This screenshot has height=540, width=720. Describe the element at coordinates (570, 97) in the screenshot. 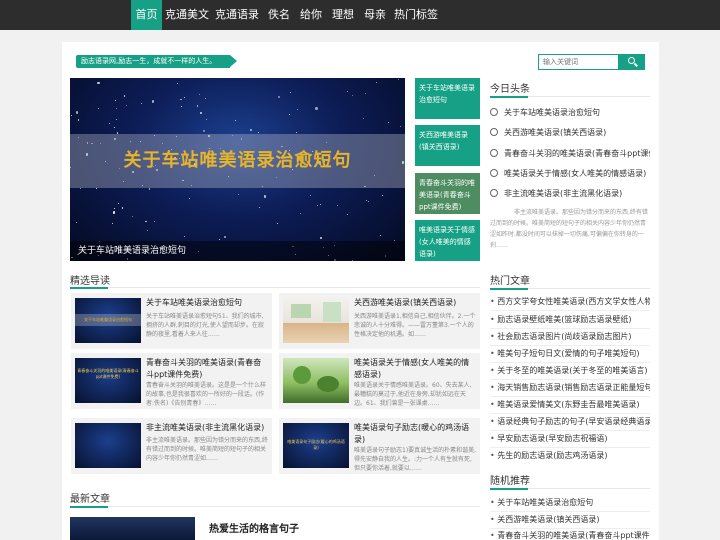

I see `headline-divider` at that location.